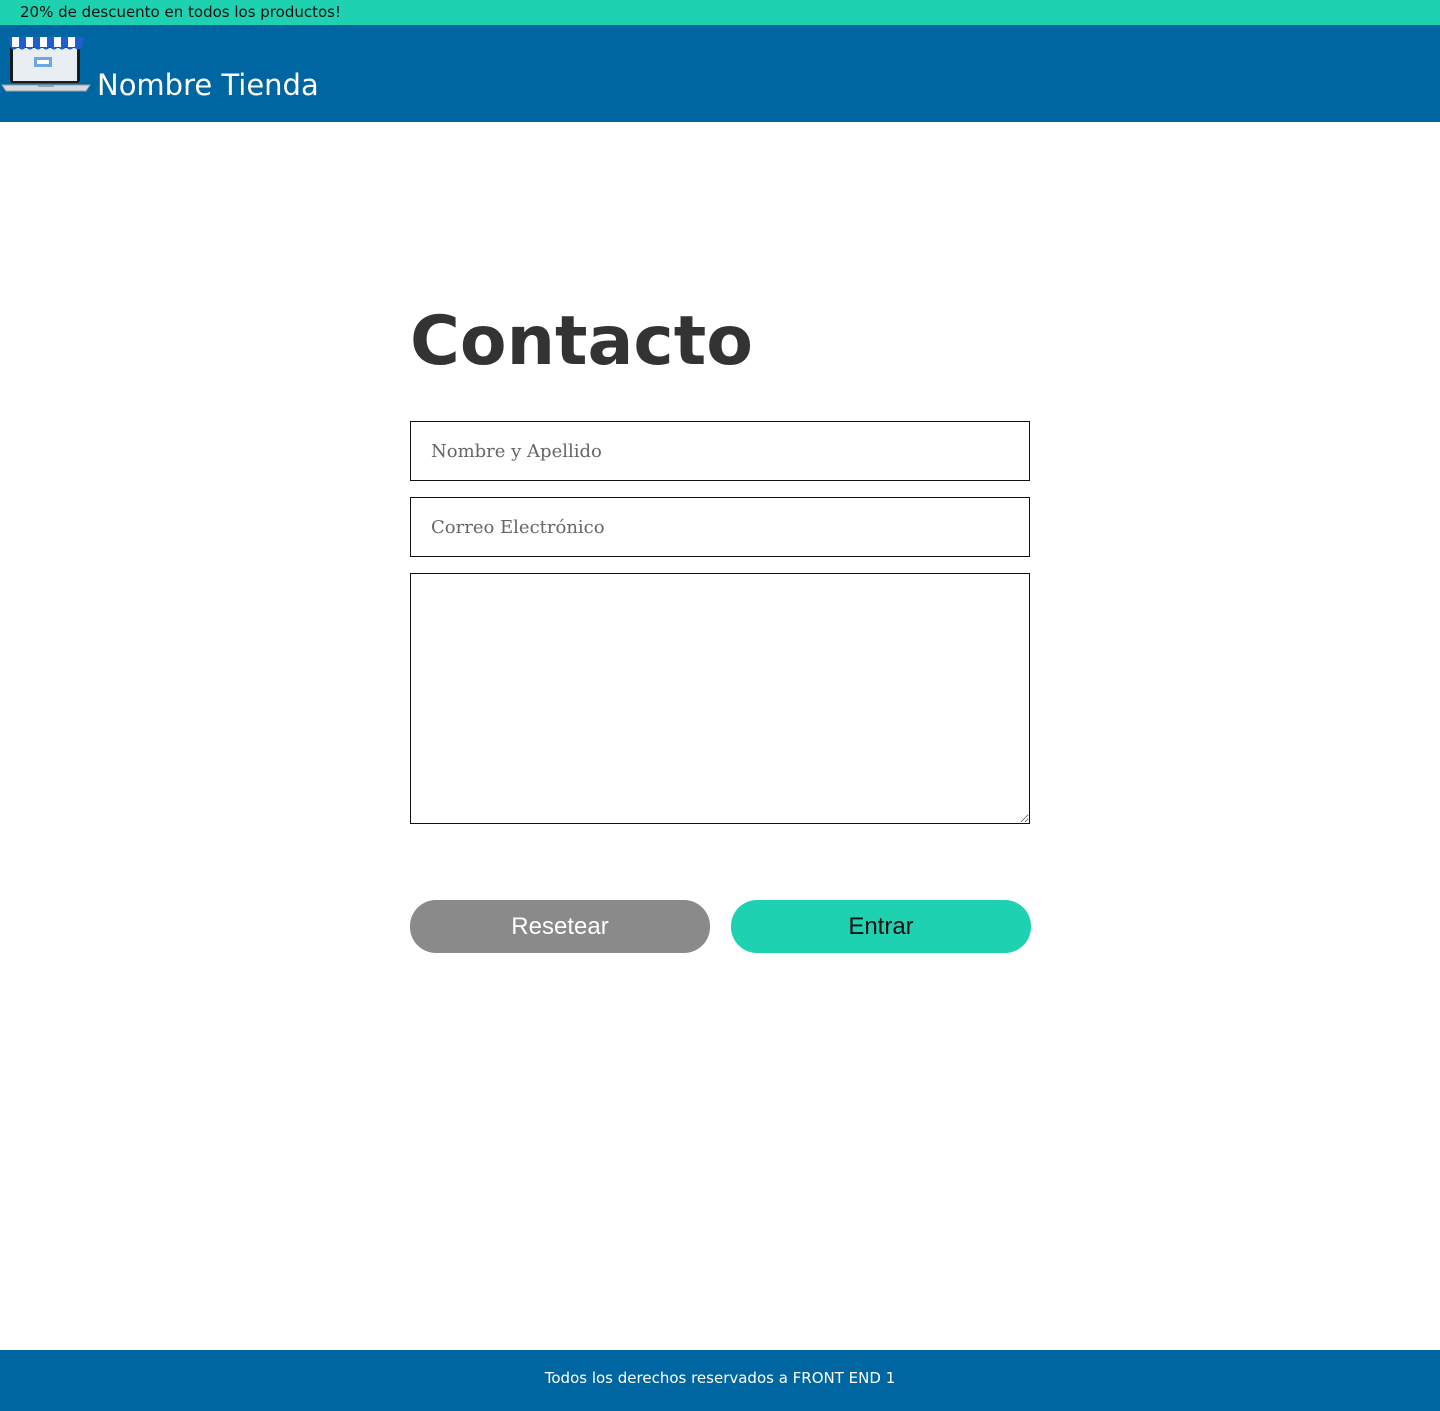 This screenshot has width=1440, height=1411. I want to click on reset-button: Resetear, so click(560, 926).